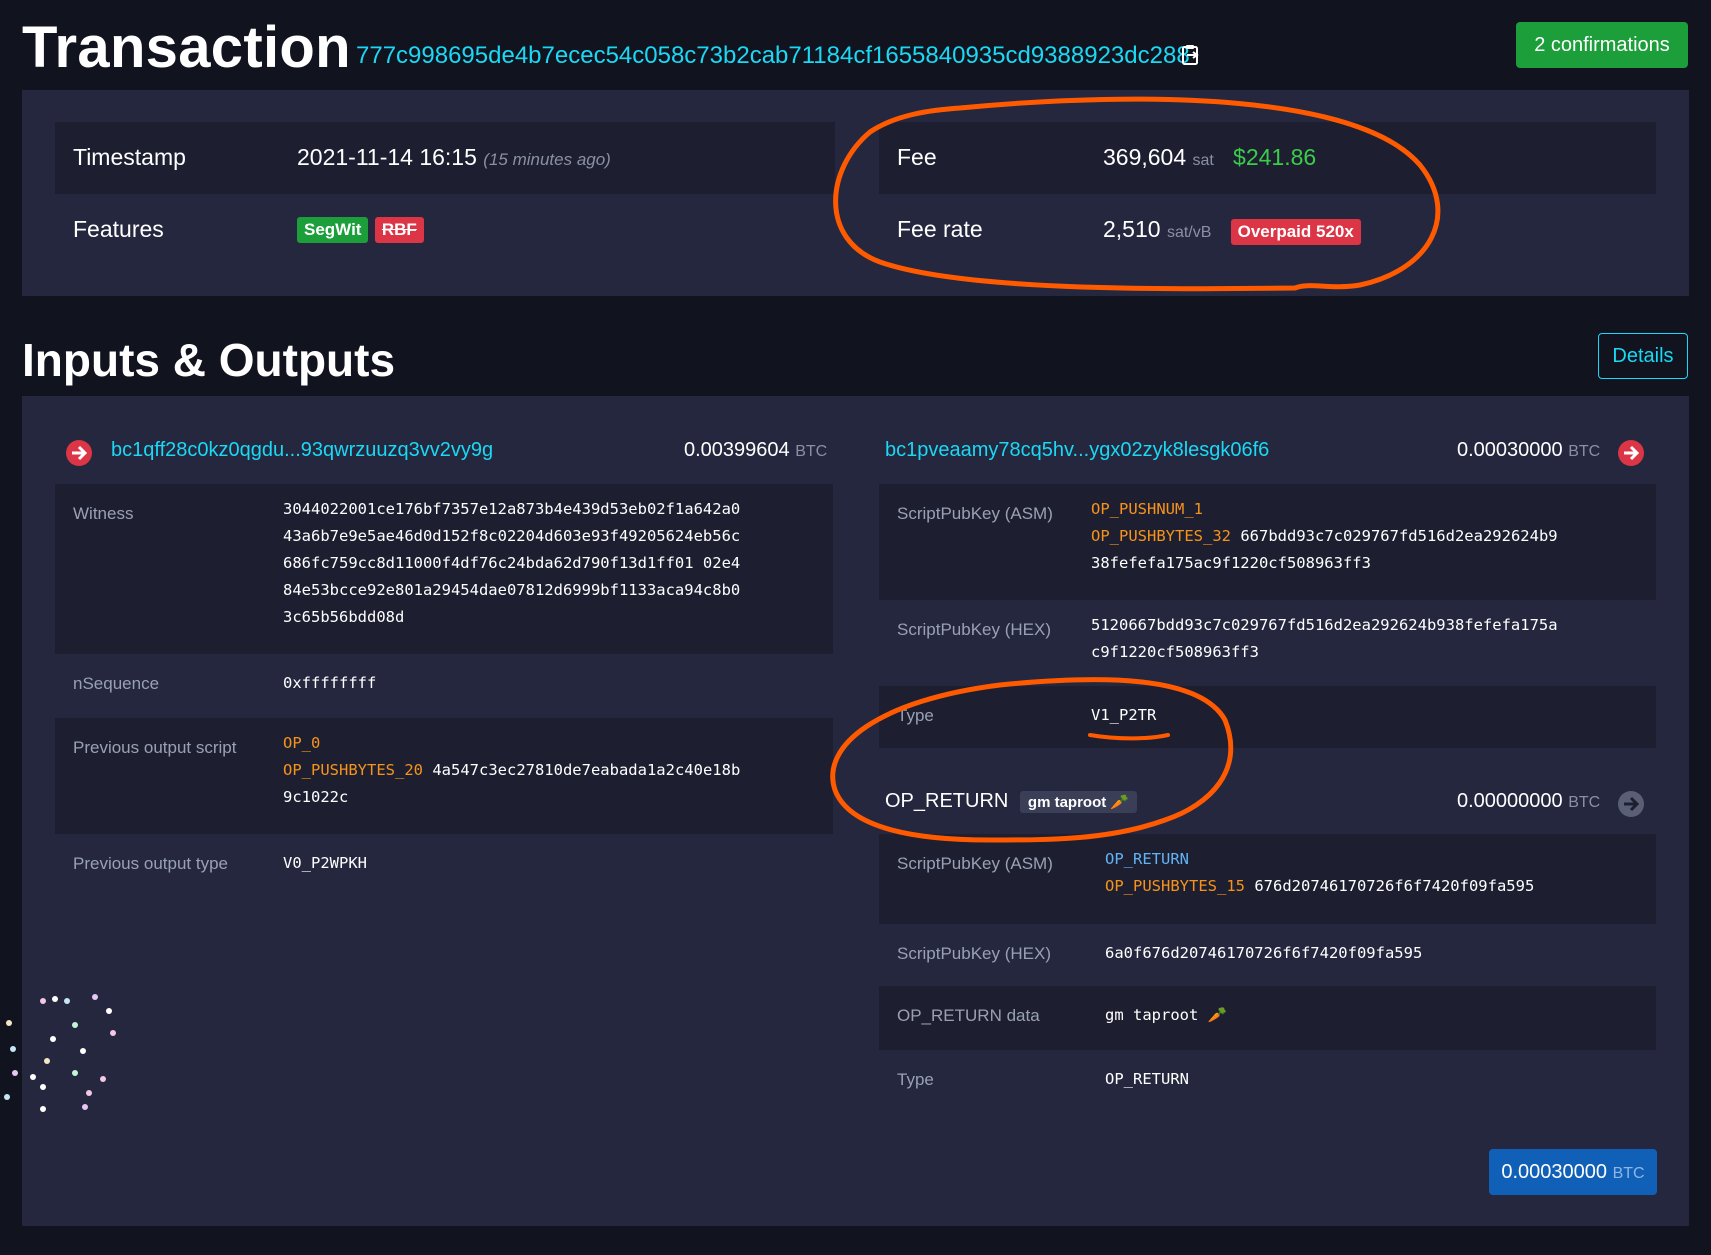 Image resolution: width=1711 pixels, height=1255 pixels. What do you see at coordinates (917, 157) in the screenshot?
I see `fee-label: Fee` at bounding box center [917, 157].